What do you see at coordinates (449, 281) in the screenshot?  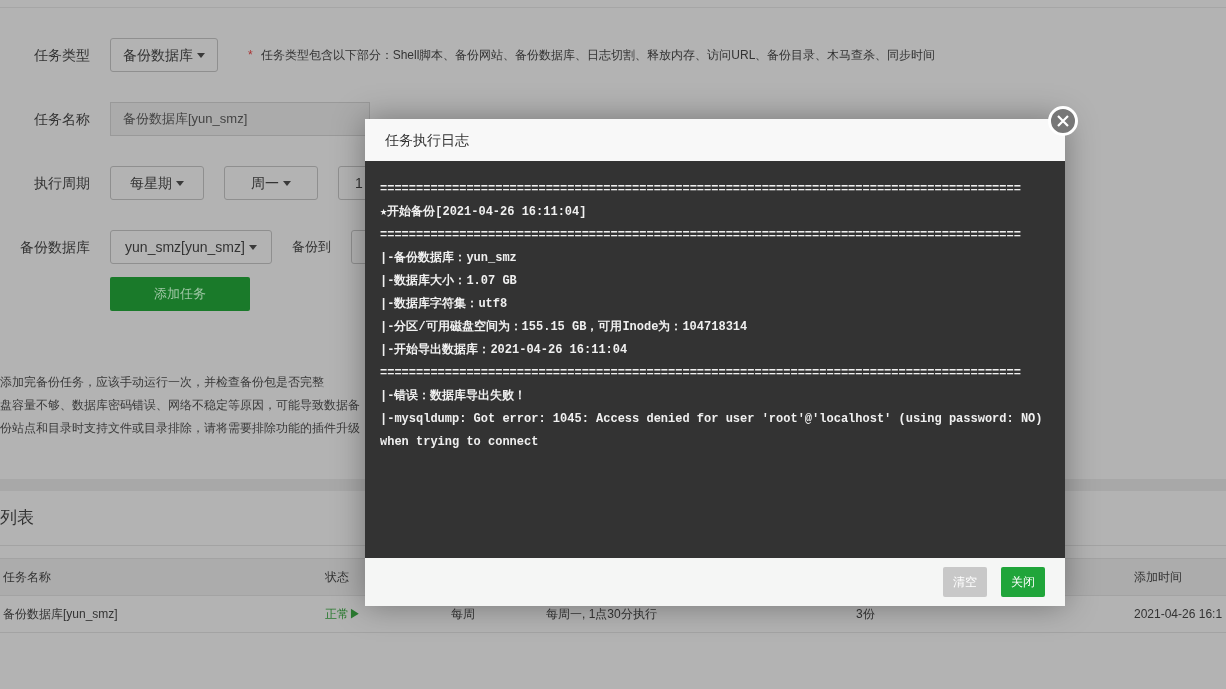 I see `log-line: |-数据库大小：1.07 GB` at bounding box center [449, 281].